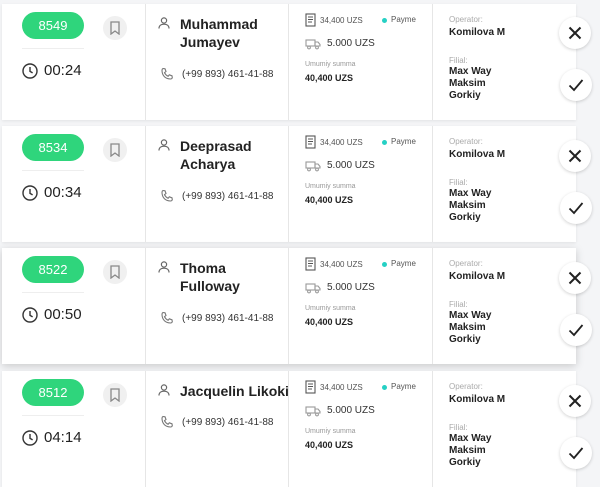 This screenshot has height=487, width=600. What do you see at coordinates (53, 147) in the screenshot?
I see `order-number-badge: 8534` at bounding box center [53, 147].